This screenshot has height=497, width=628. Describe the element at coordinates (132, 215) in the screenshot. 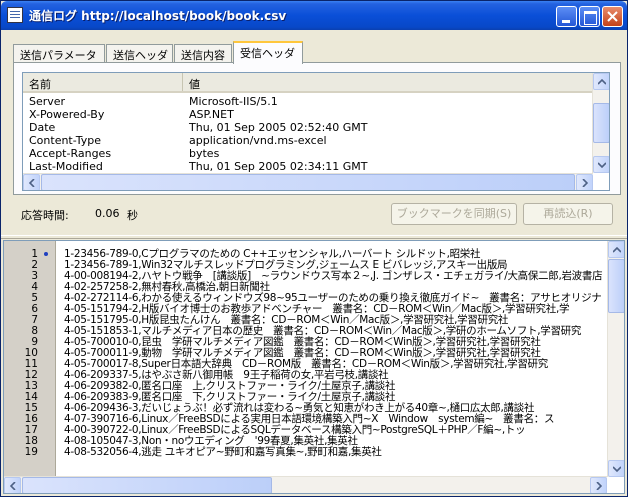

I see `response-time-unit: 秒` at that location.